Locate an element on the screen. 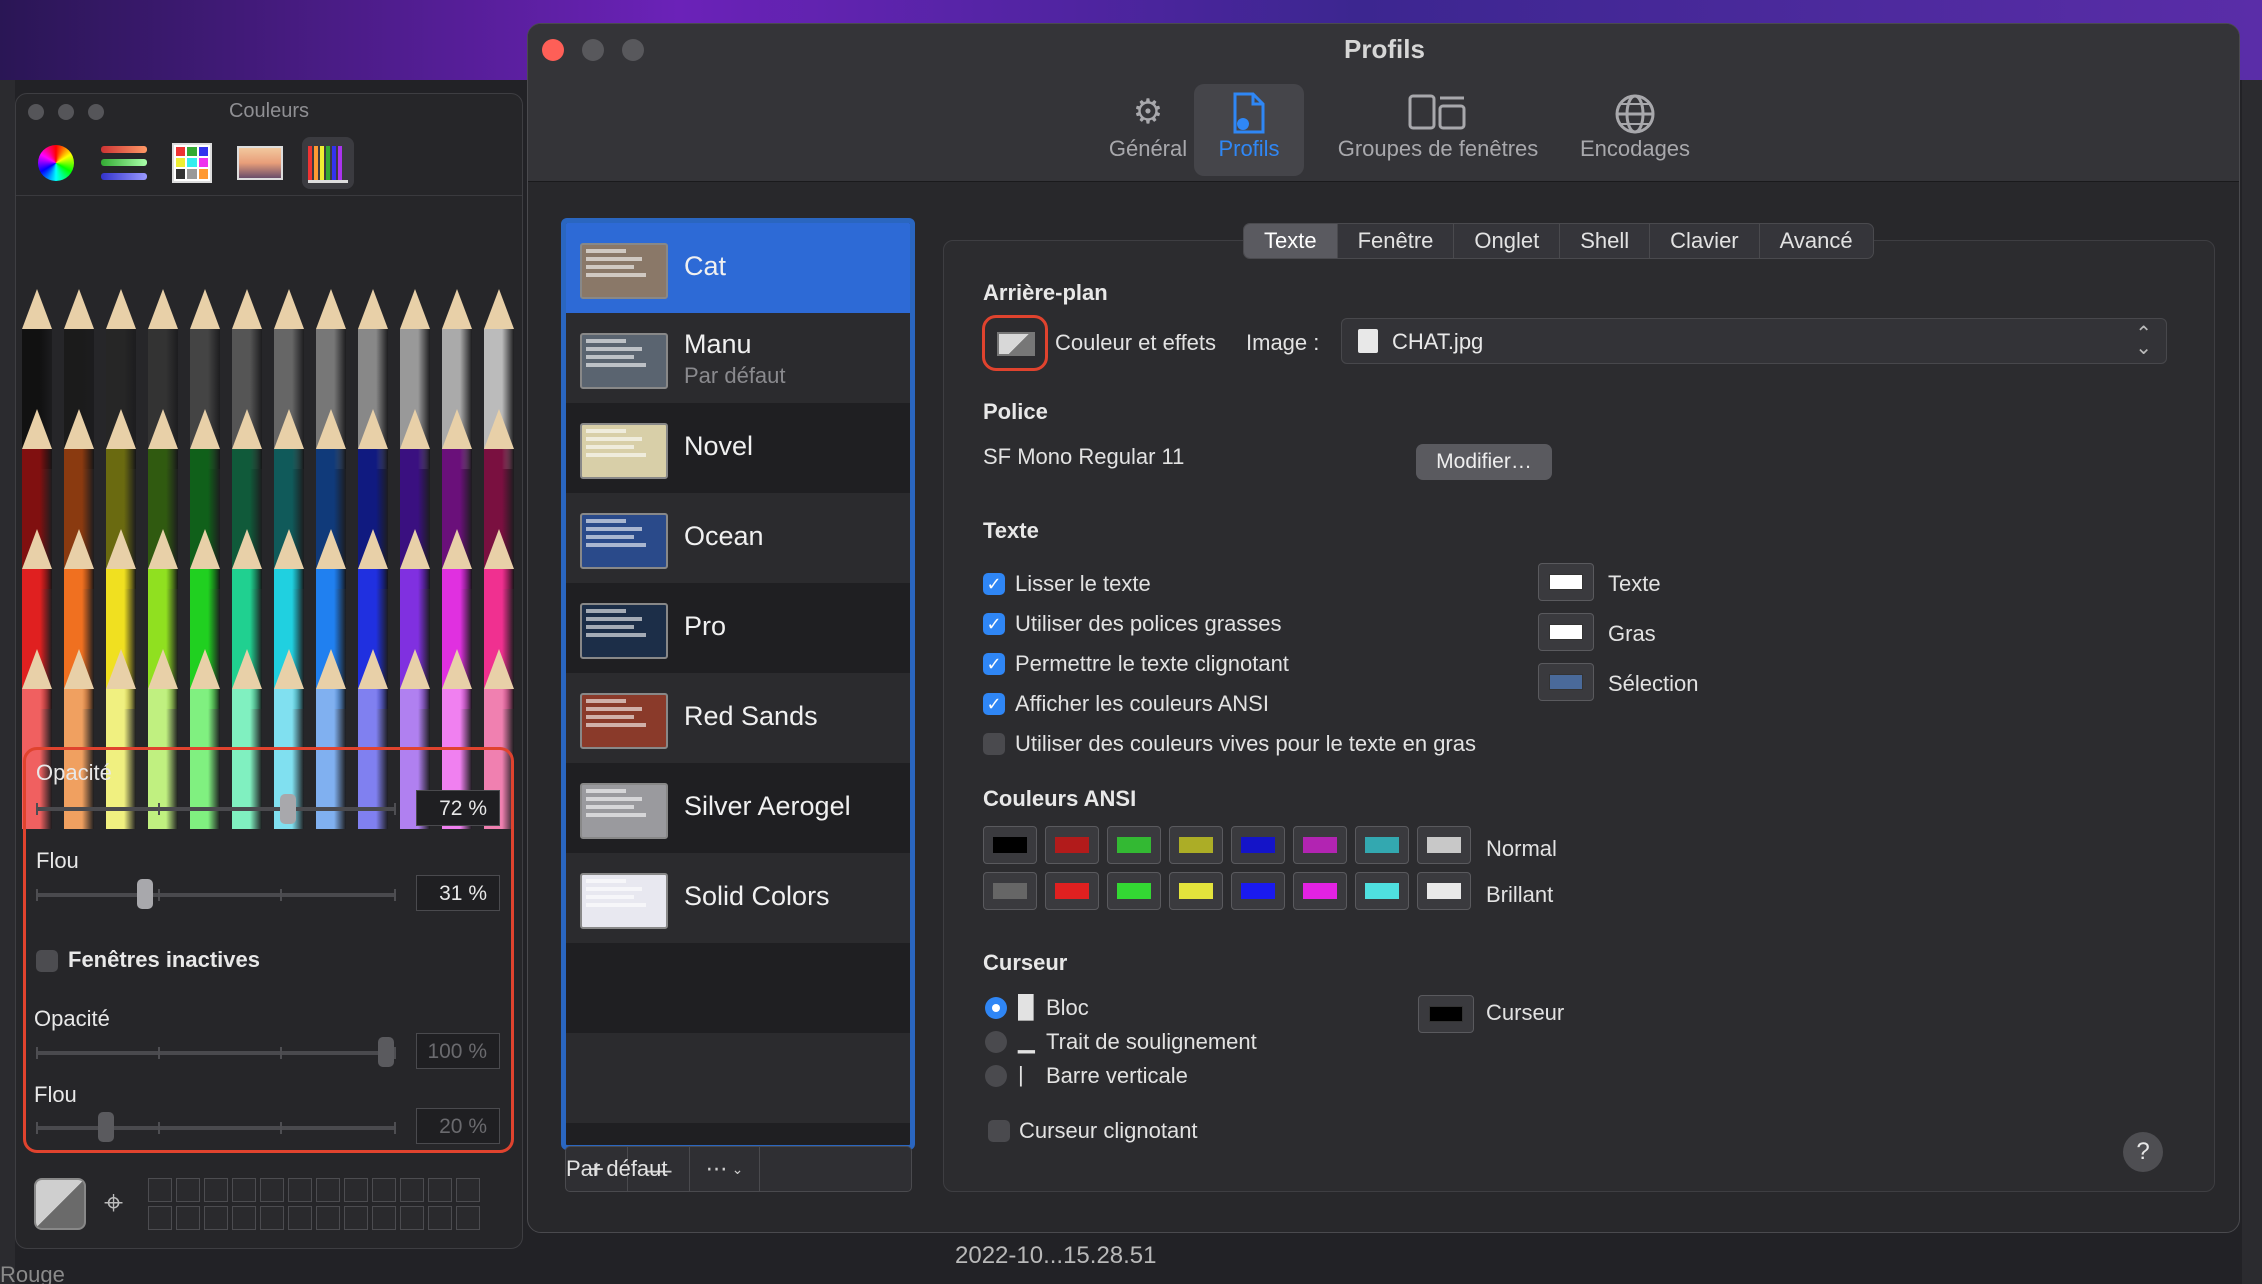  toolbar-encodings: Encodages is located at coordinates (1635, 130).